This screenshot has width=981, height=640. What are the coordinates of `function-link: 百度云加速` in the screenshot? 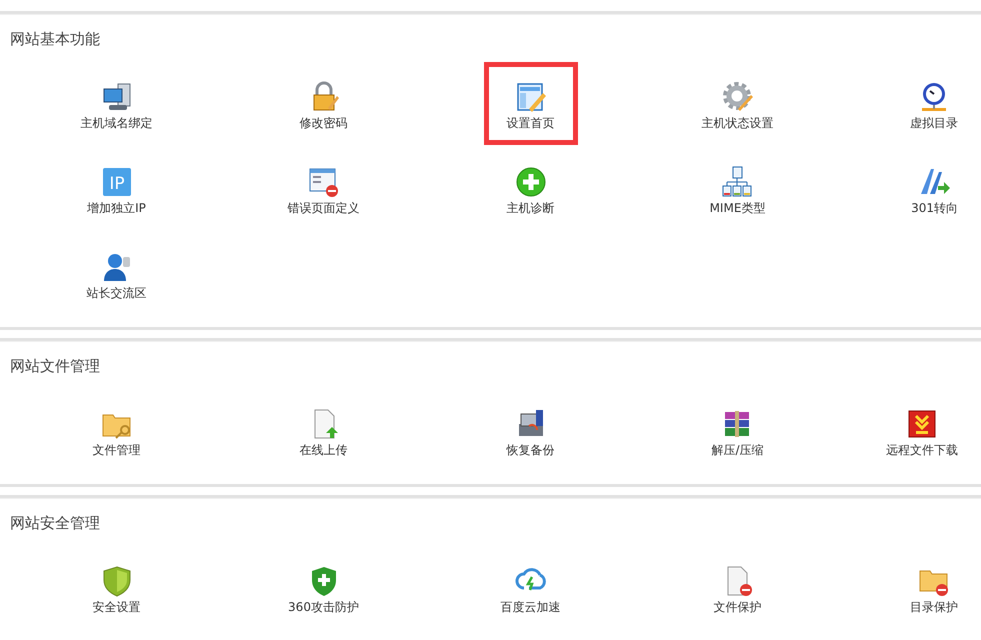 It's located at (531, 587).